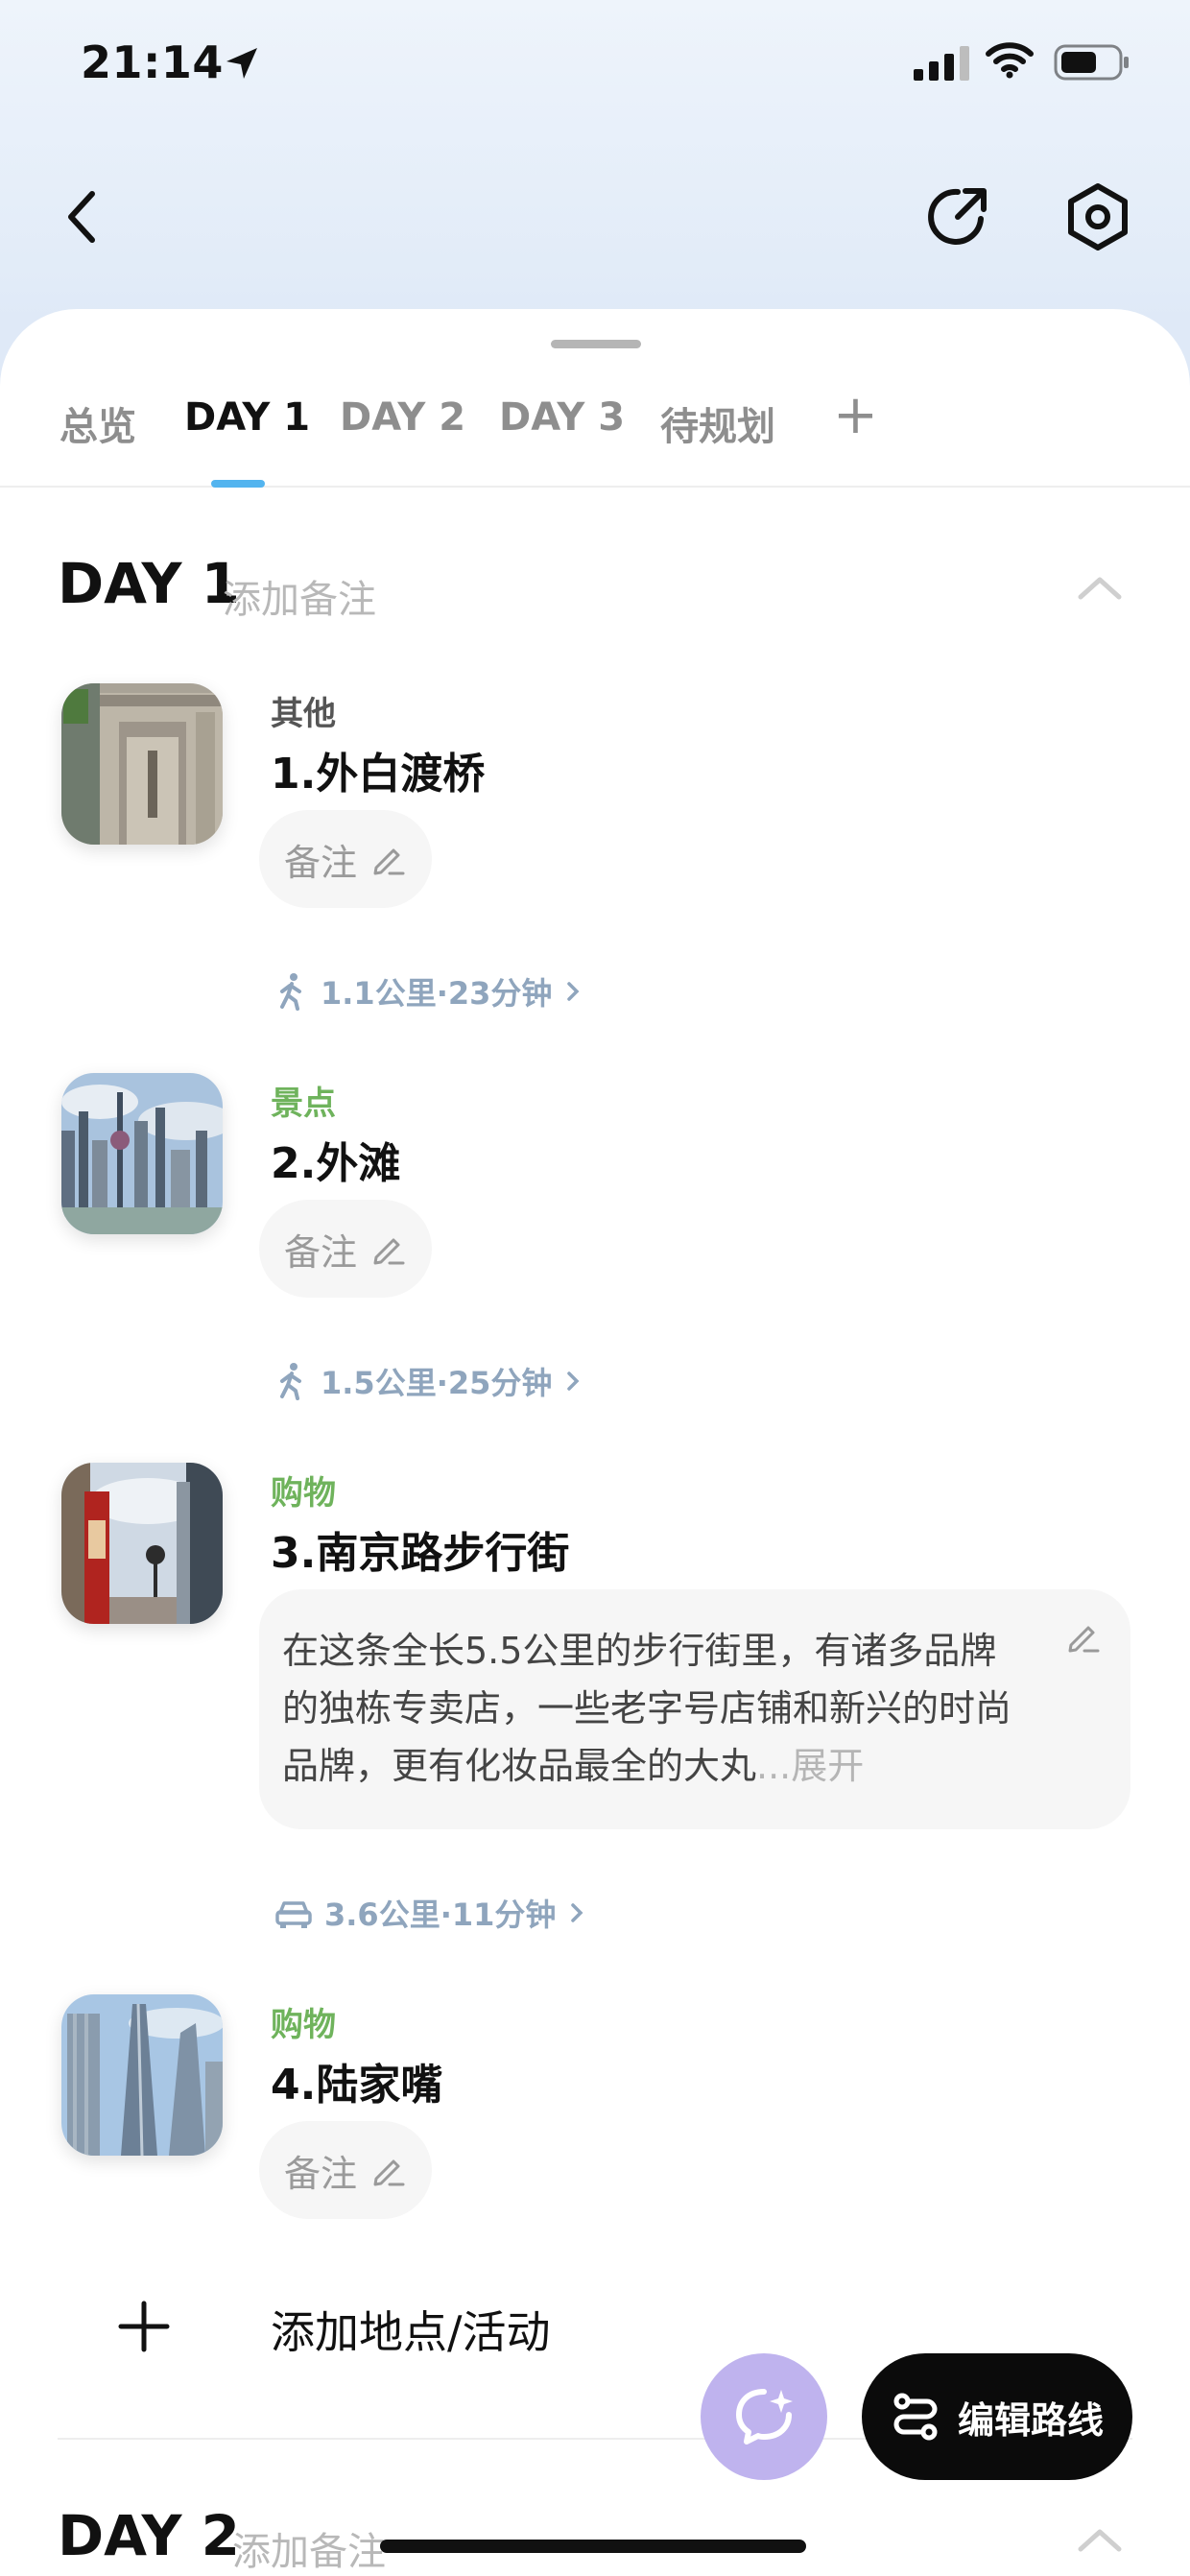  What do you see at coordinates (303, 1104) in the screenshot?
I see `place-category: 景点` at bounding box center [303, 1104].